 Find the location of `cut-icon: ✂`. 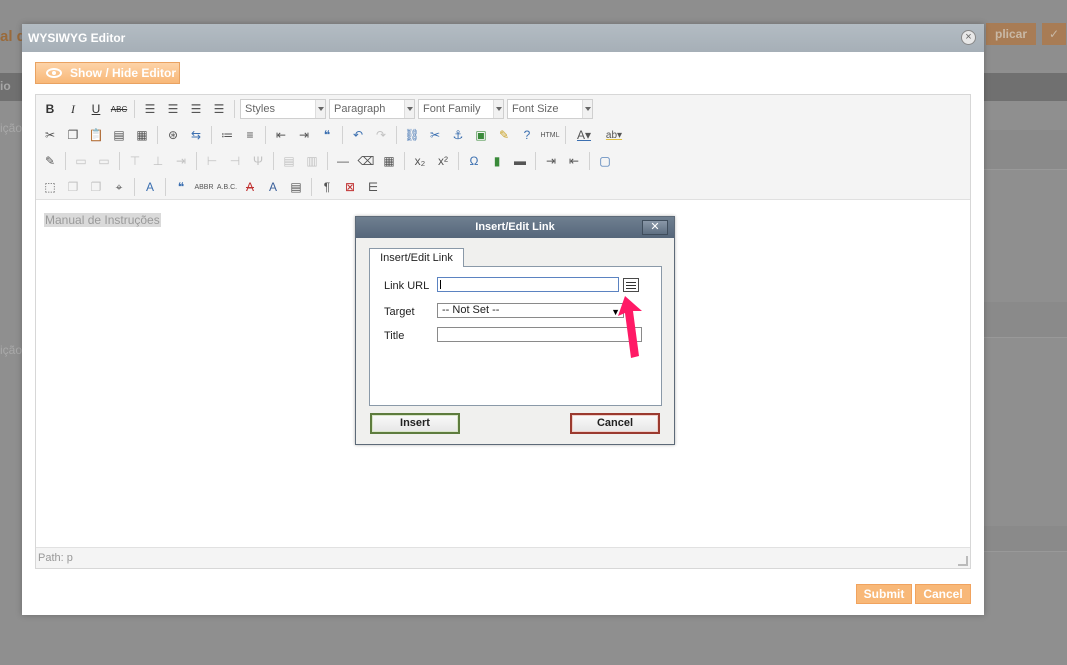

cut-icon: ✂ is located at coordinates (50, 135).